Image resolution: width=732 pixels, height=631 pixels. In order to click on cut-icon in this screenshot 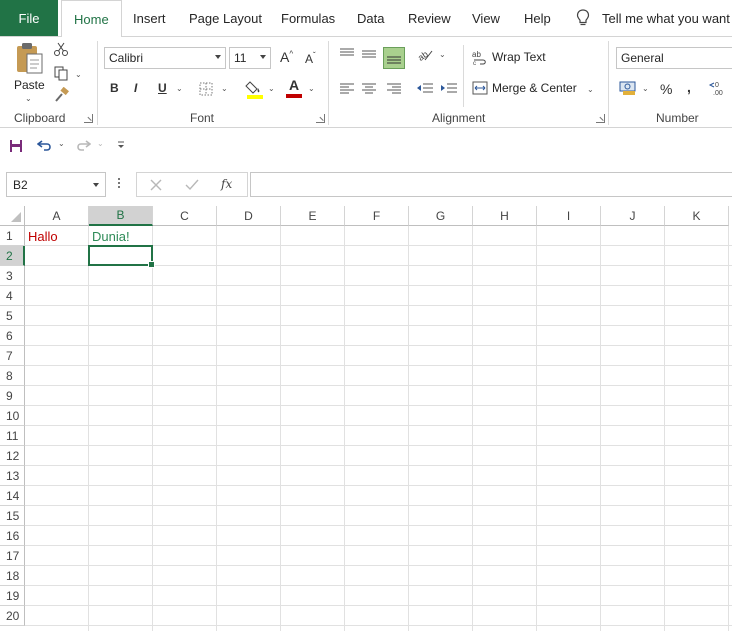, I will do `click(61, 49)`.